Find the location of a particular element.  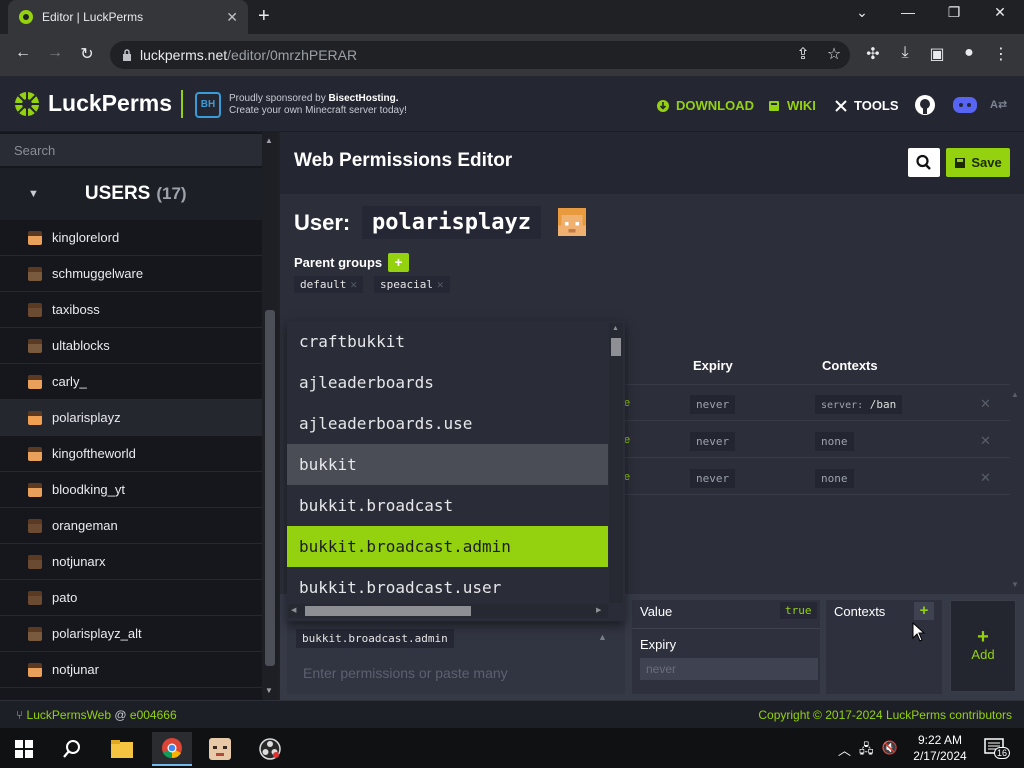

back-arrow-icon: ← is located at coordinates (23, 53).